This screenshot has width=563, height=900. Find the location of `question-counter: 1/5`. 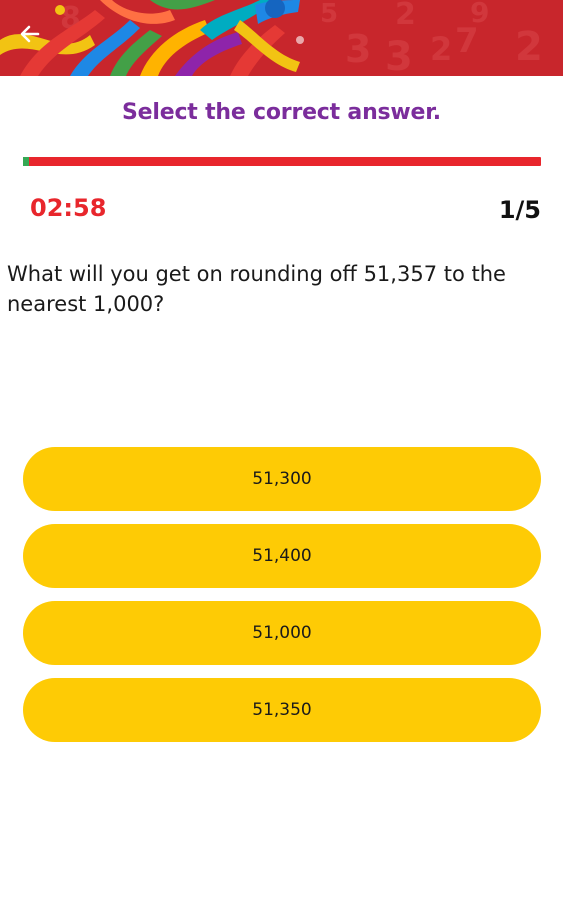

question-counter: 1/5 is located at coordinates (519, 210).